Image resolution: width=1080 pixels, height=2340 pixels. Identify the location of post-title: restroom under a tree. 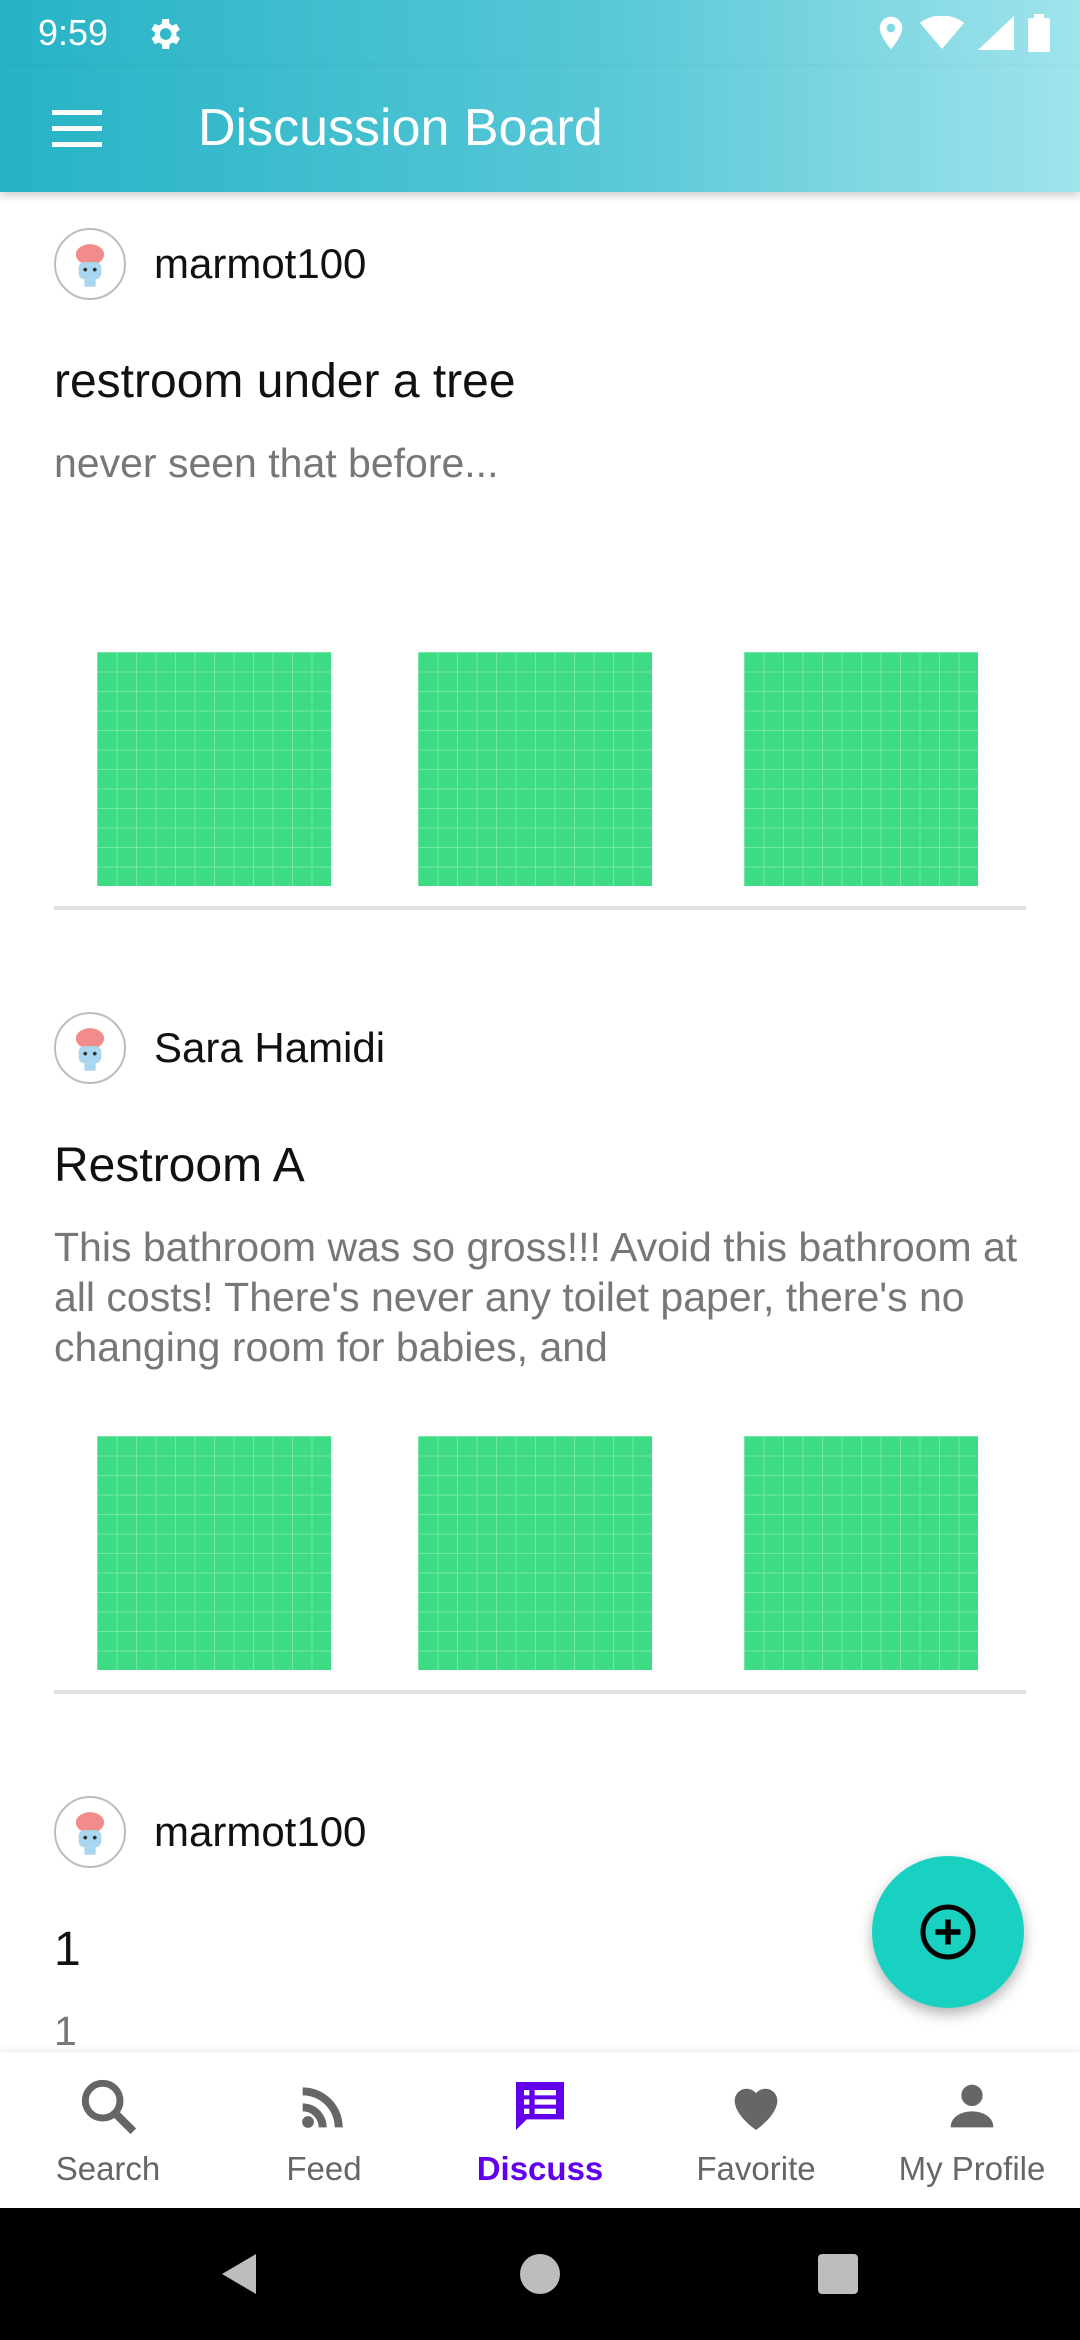
(285, 382).